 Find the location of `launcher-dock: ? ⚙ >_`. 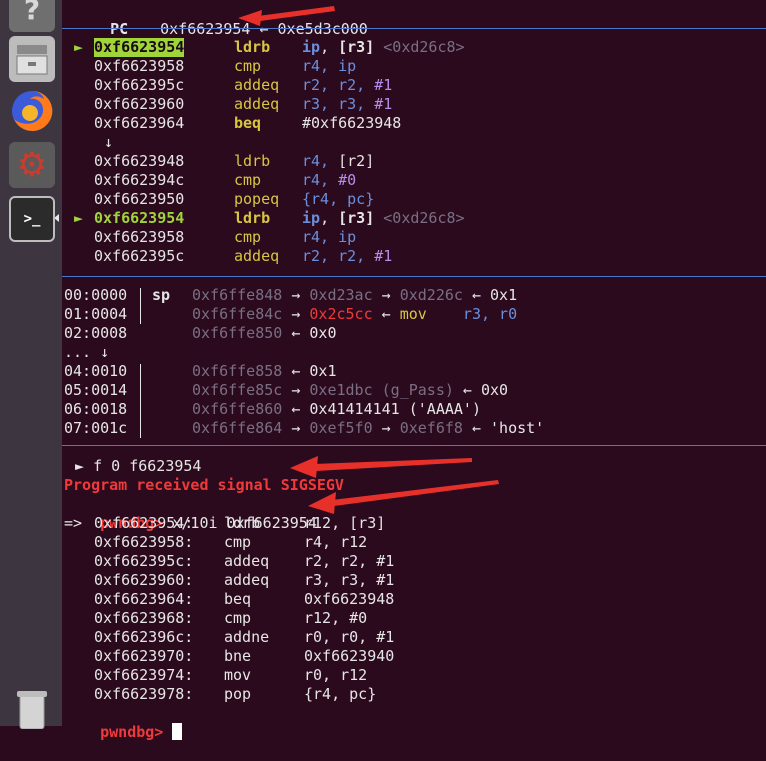

launcher-dock: ? ⚙ >_ is located at coordinates (31, 364).